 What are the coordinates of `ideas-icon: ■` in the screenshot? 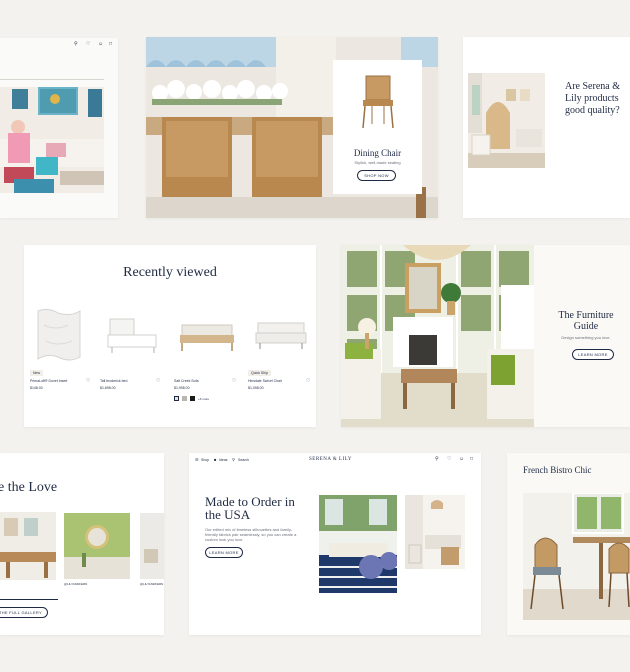 It's located at (215, 459).